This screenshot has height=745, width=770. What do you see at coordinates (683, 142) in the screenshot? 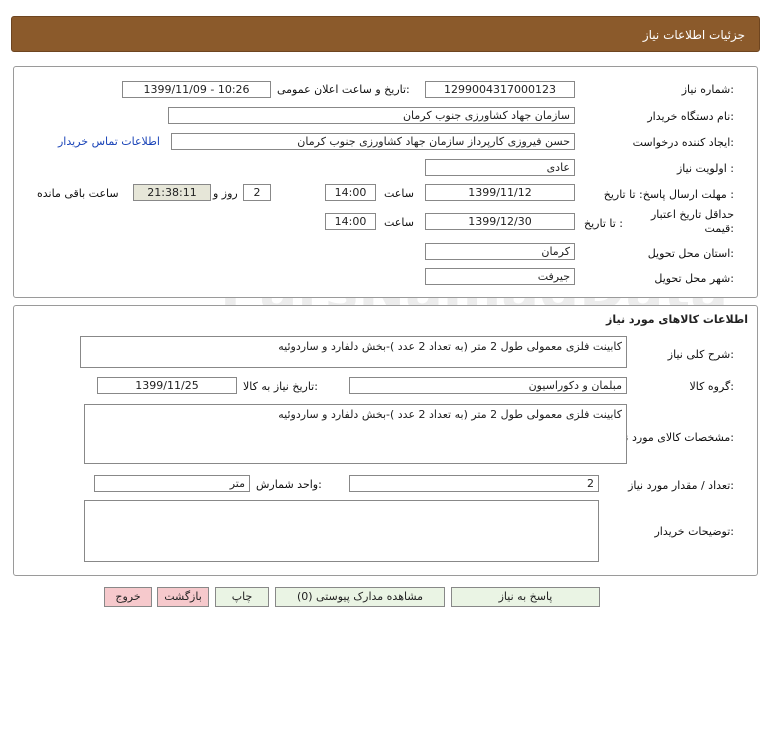
I see `creator-label: ایجاد کننده درخواست:` at bounding box center [683, 142].